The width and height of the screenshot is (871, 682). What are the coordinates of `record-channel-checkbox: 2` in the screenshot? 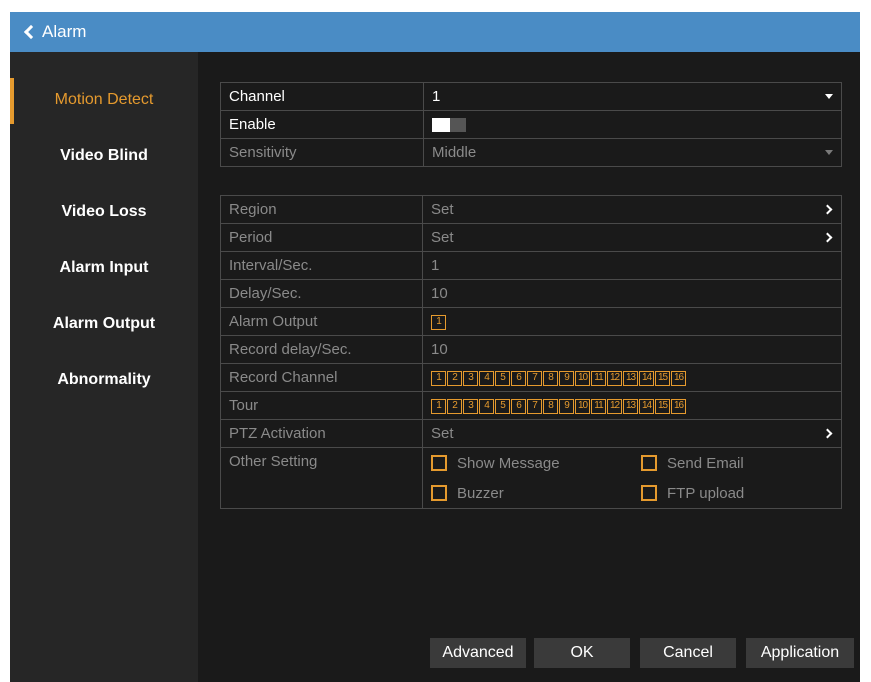 It's located at (454, 378).